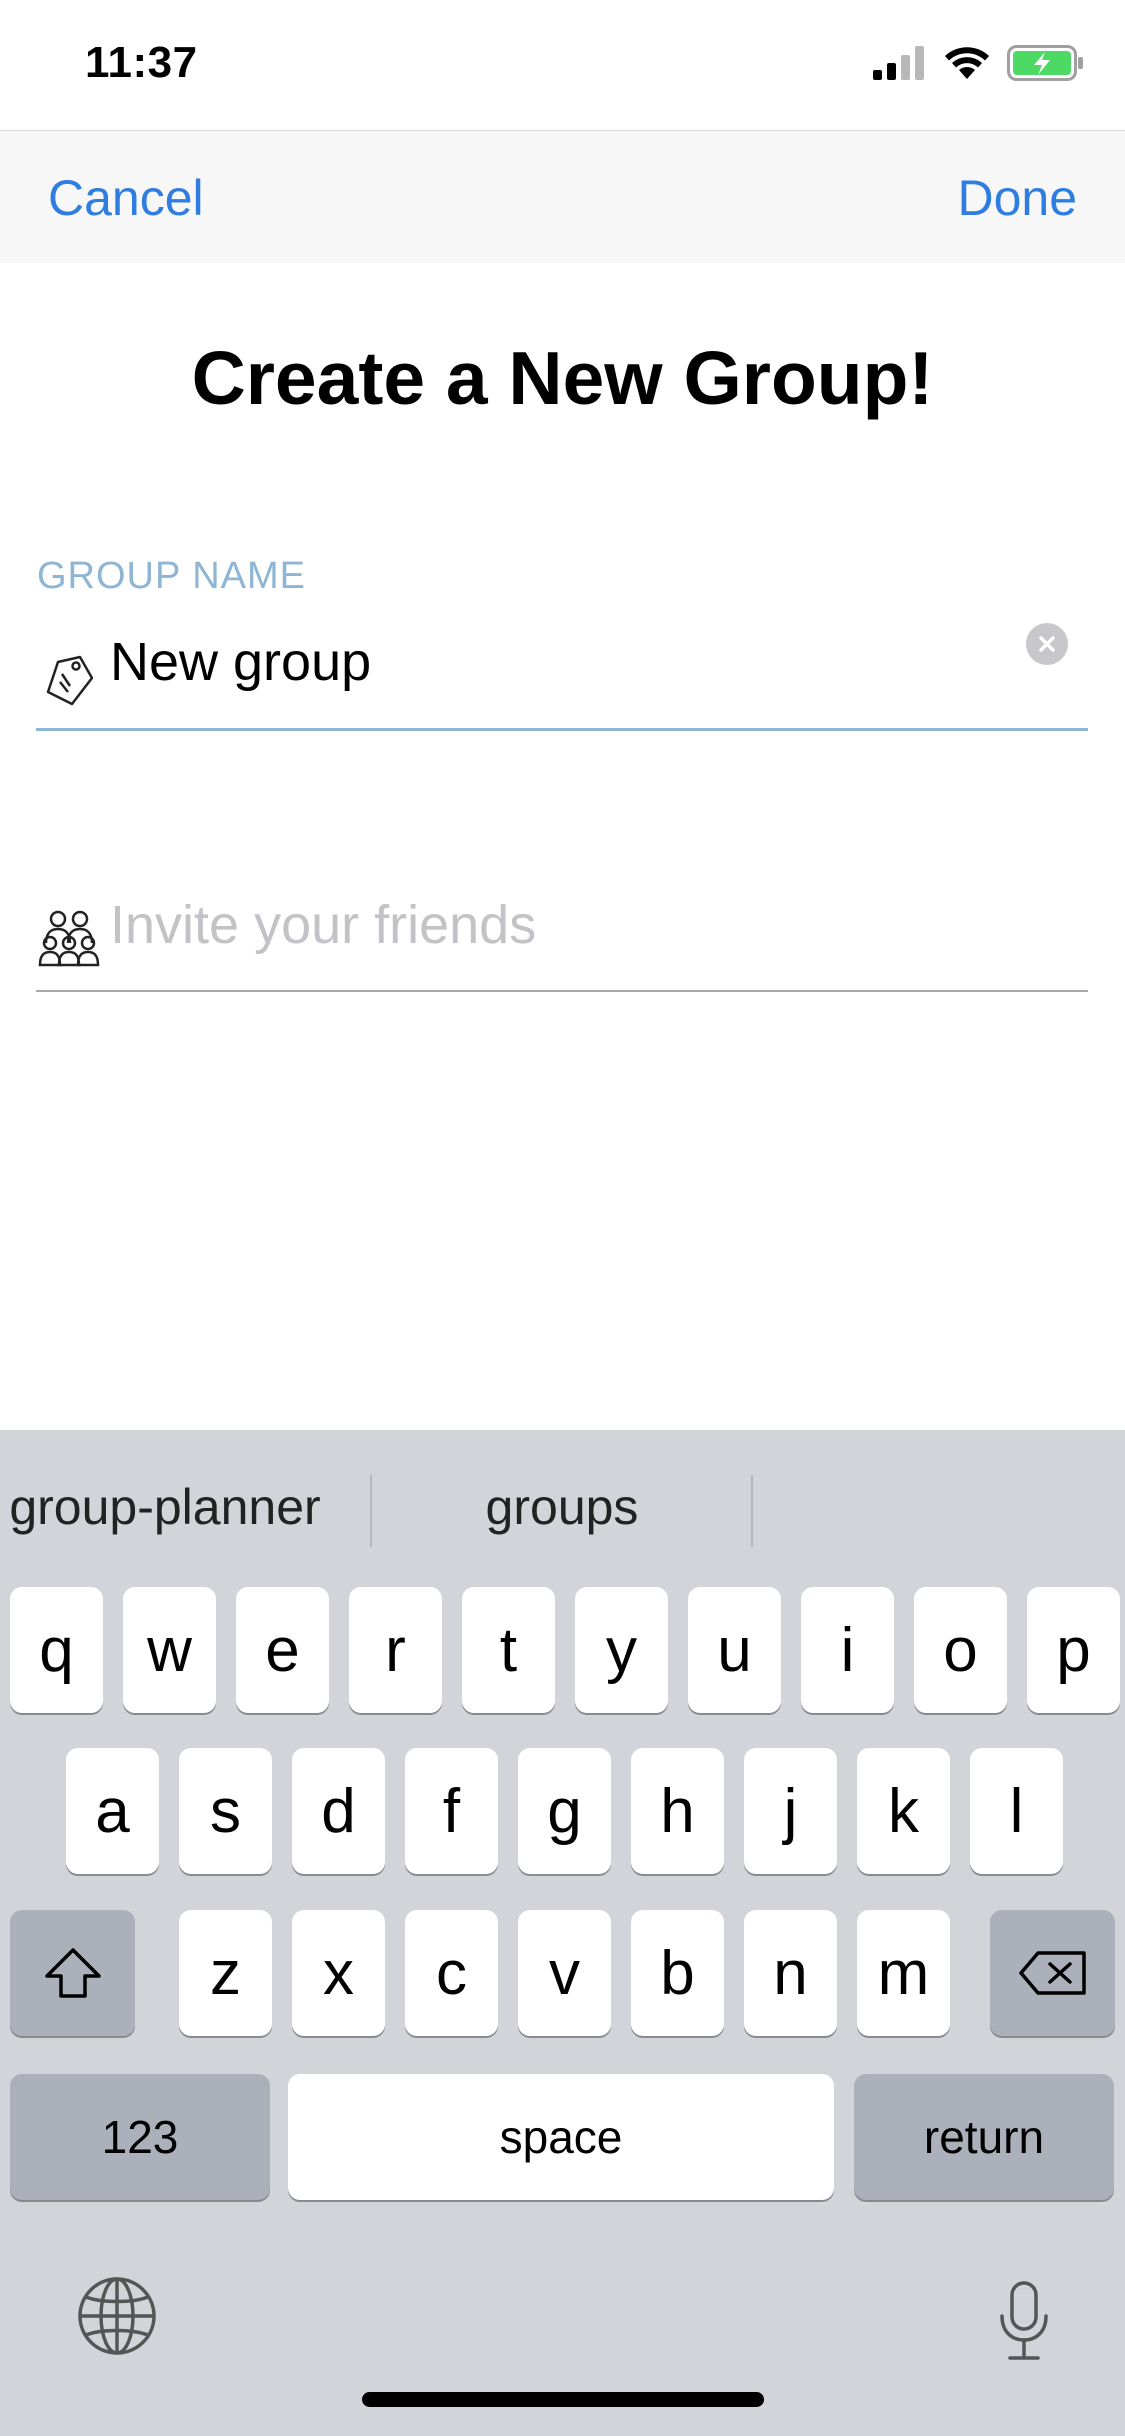 The height and width of the screenshot is (2436, 1125). Describe the element at coordinates (903, 1973) in the screenshot. I see `key-m: m` at that location.